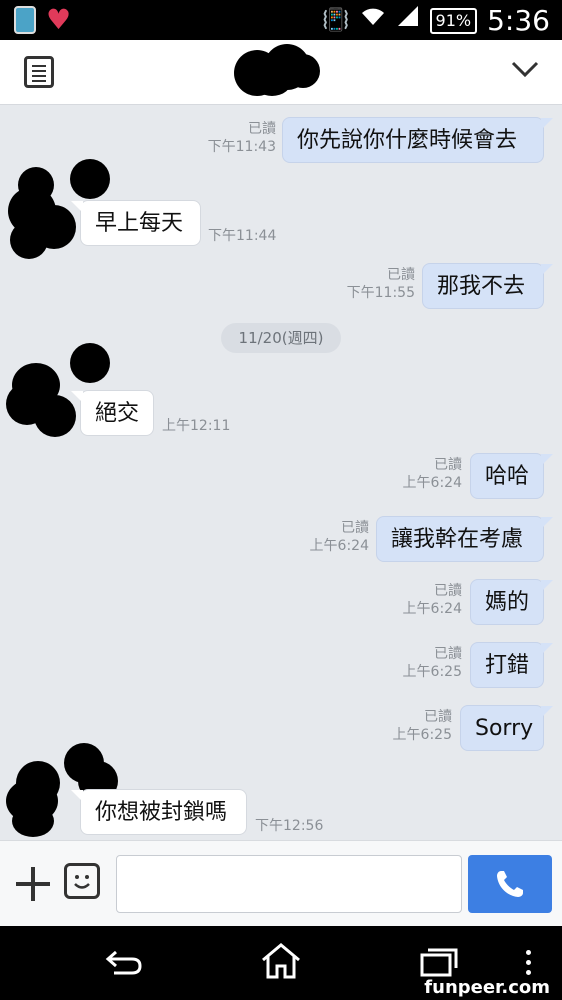  I want to click on clock: 5:36, so click(518, 20).